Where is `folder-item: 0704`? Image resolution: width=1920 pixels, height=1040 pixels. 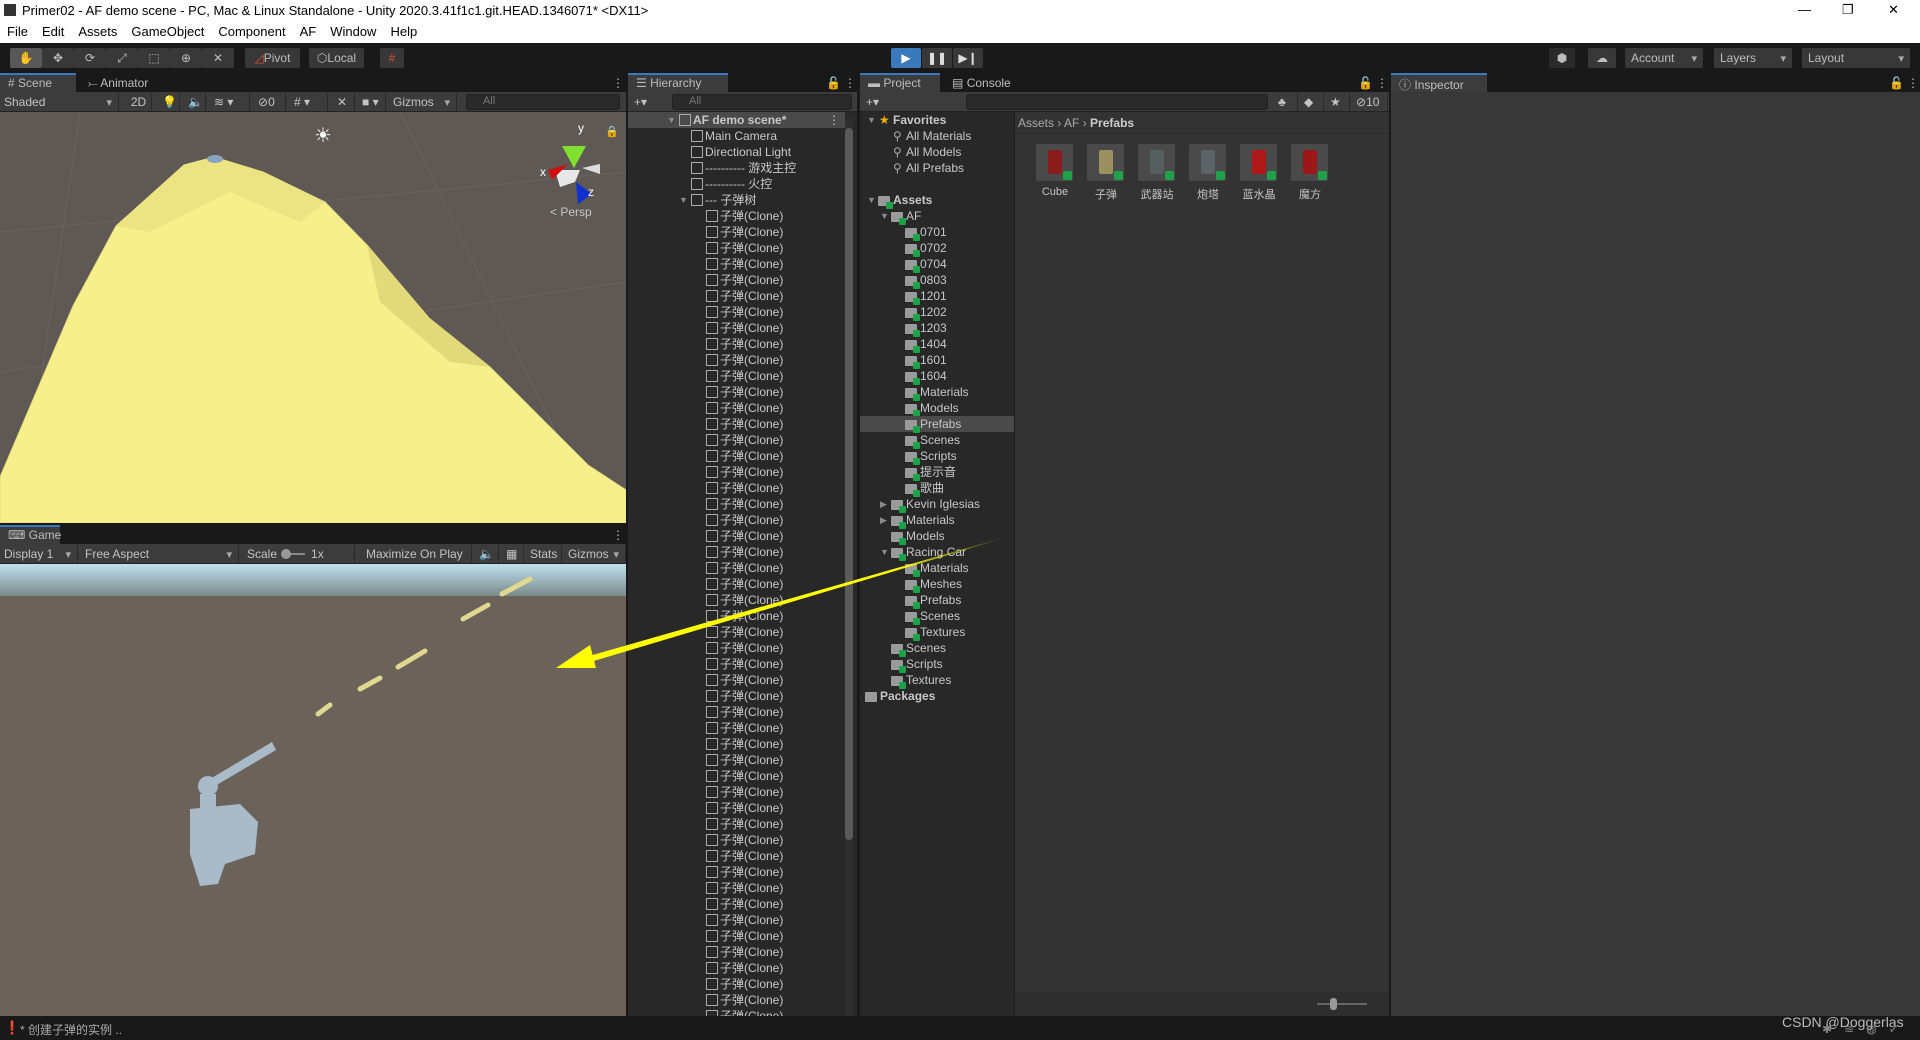 folder-item: 0704 is located at coordinates (937, 264).